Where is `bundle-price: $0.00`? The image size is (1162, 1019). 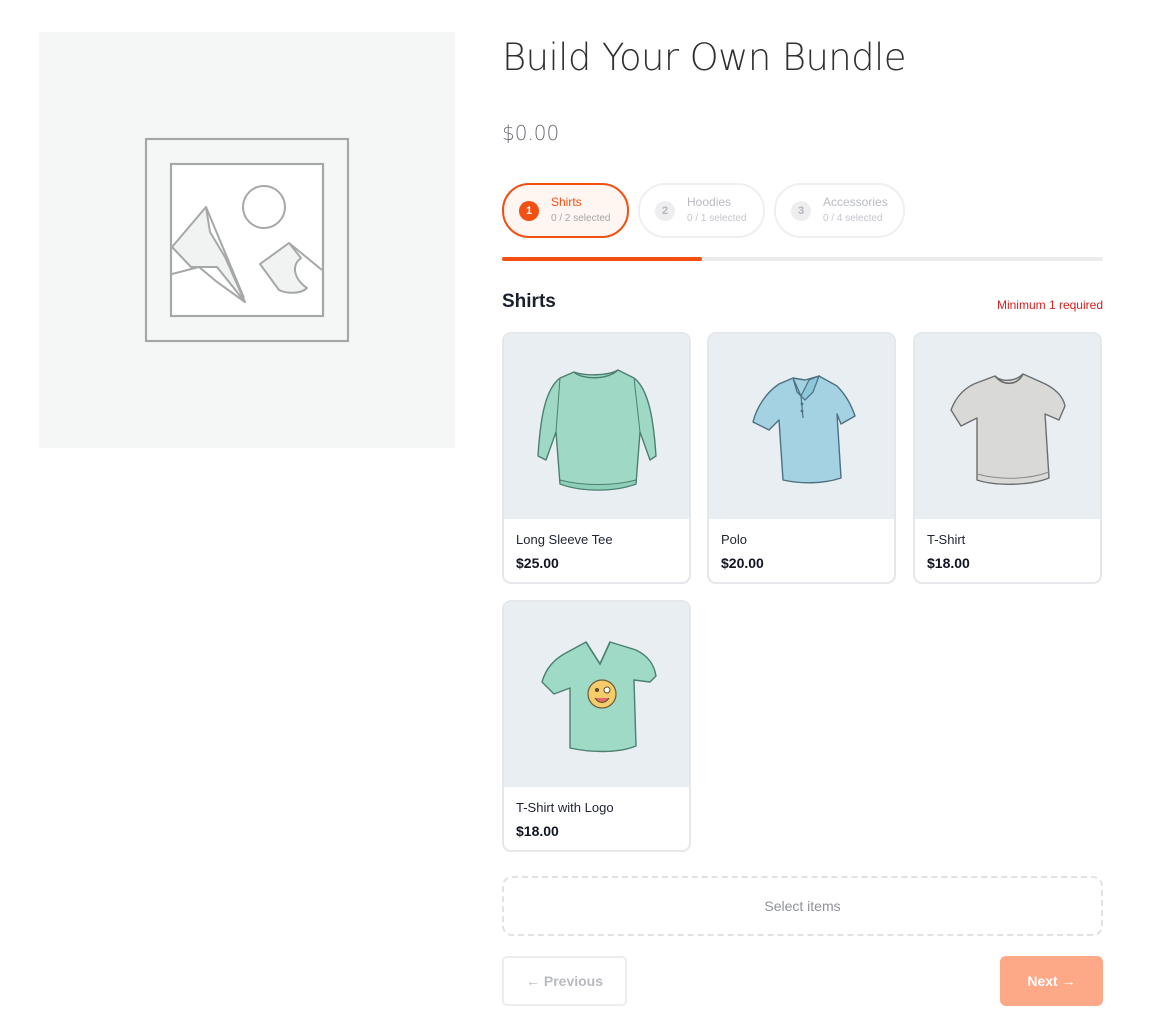
bundle-price: $0.00 is located at coordinates (531, 133).